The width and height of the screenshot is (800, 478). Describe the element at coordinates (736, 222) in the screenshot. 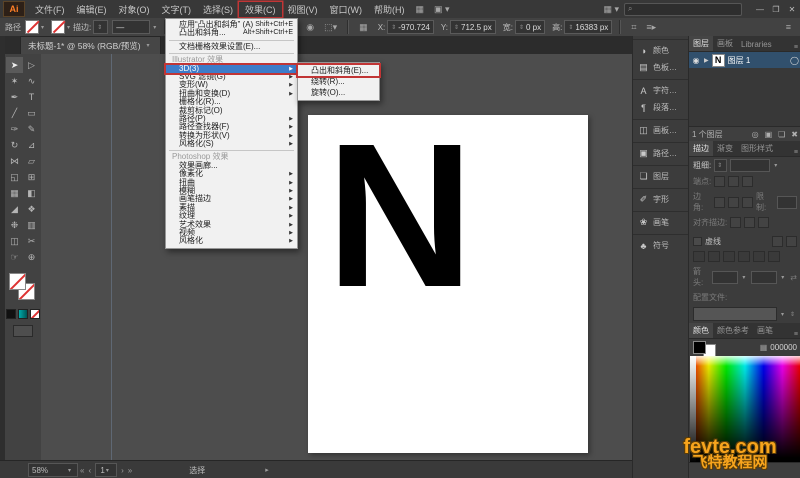

I see `align-center-button` at that location.